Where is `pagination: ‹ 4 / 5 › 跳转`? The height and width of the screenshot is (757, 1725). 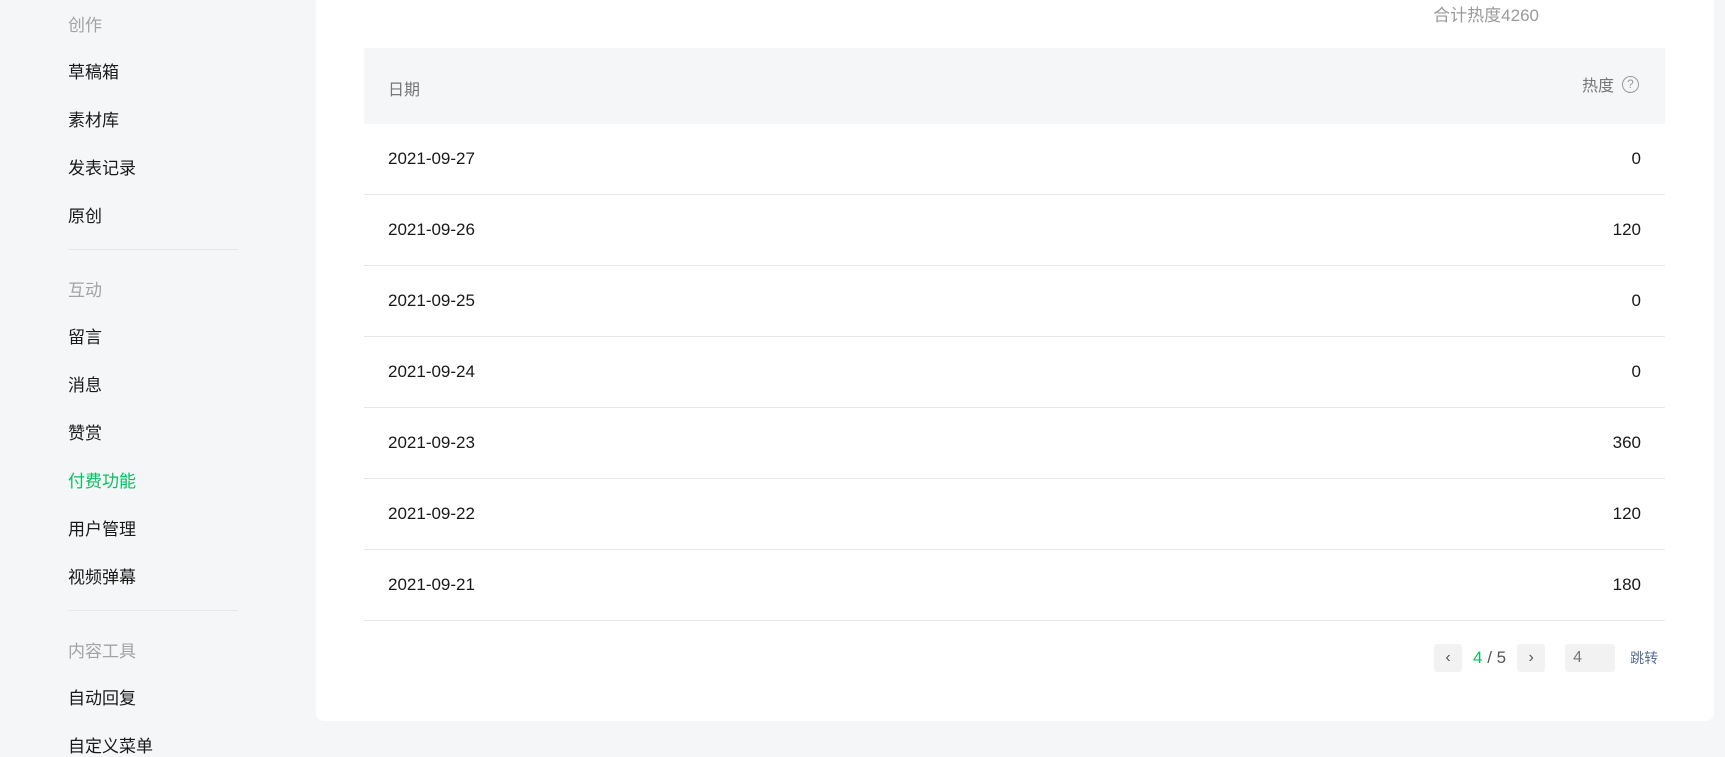 pagination: ‹ 4 / 5 › 跳转 is located at coordinates (1546, 658).